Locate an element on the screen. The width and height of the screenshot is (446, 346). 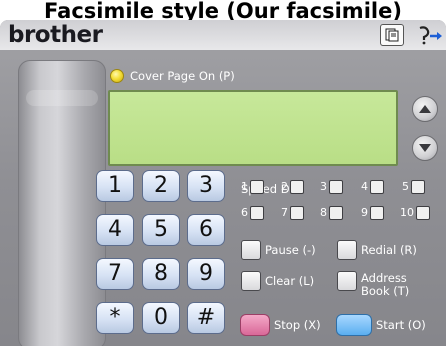
scroll-down-icon is located at coordinates (425, 148).